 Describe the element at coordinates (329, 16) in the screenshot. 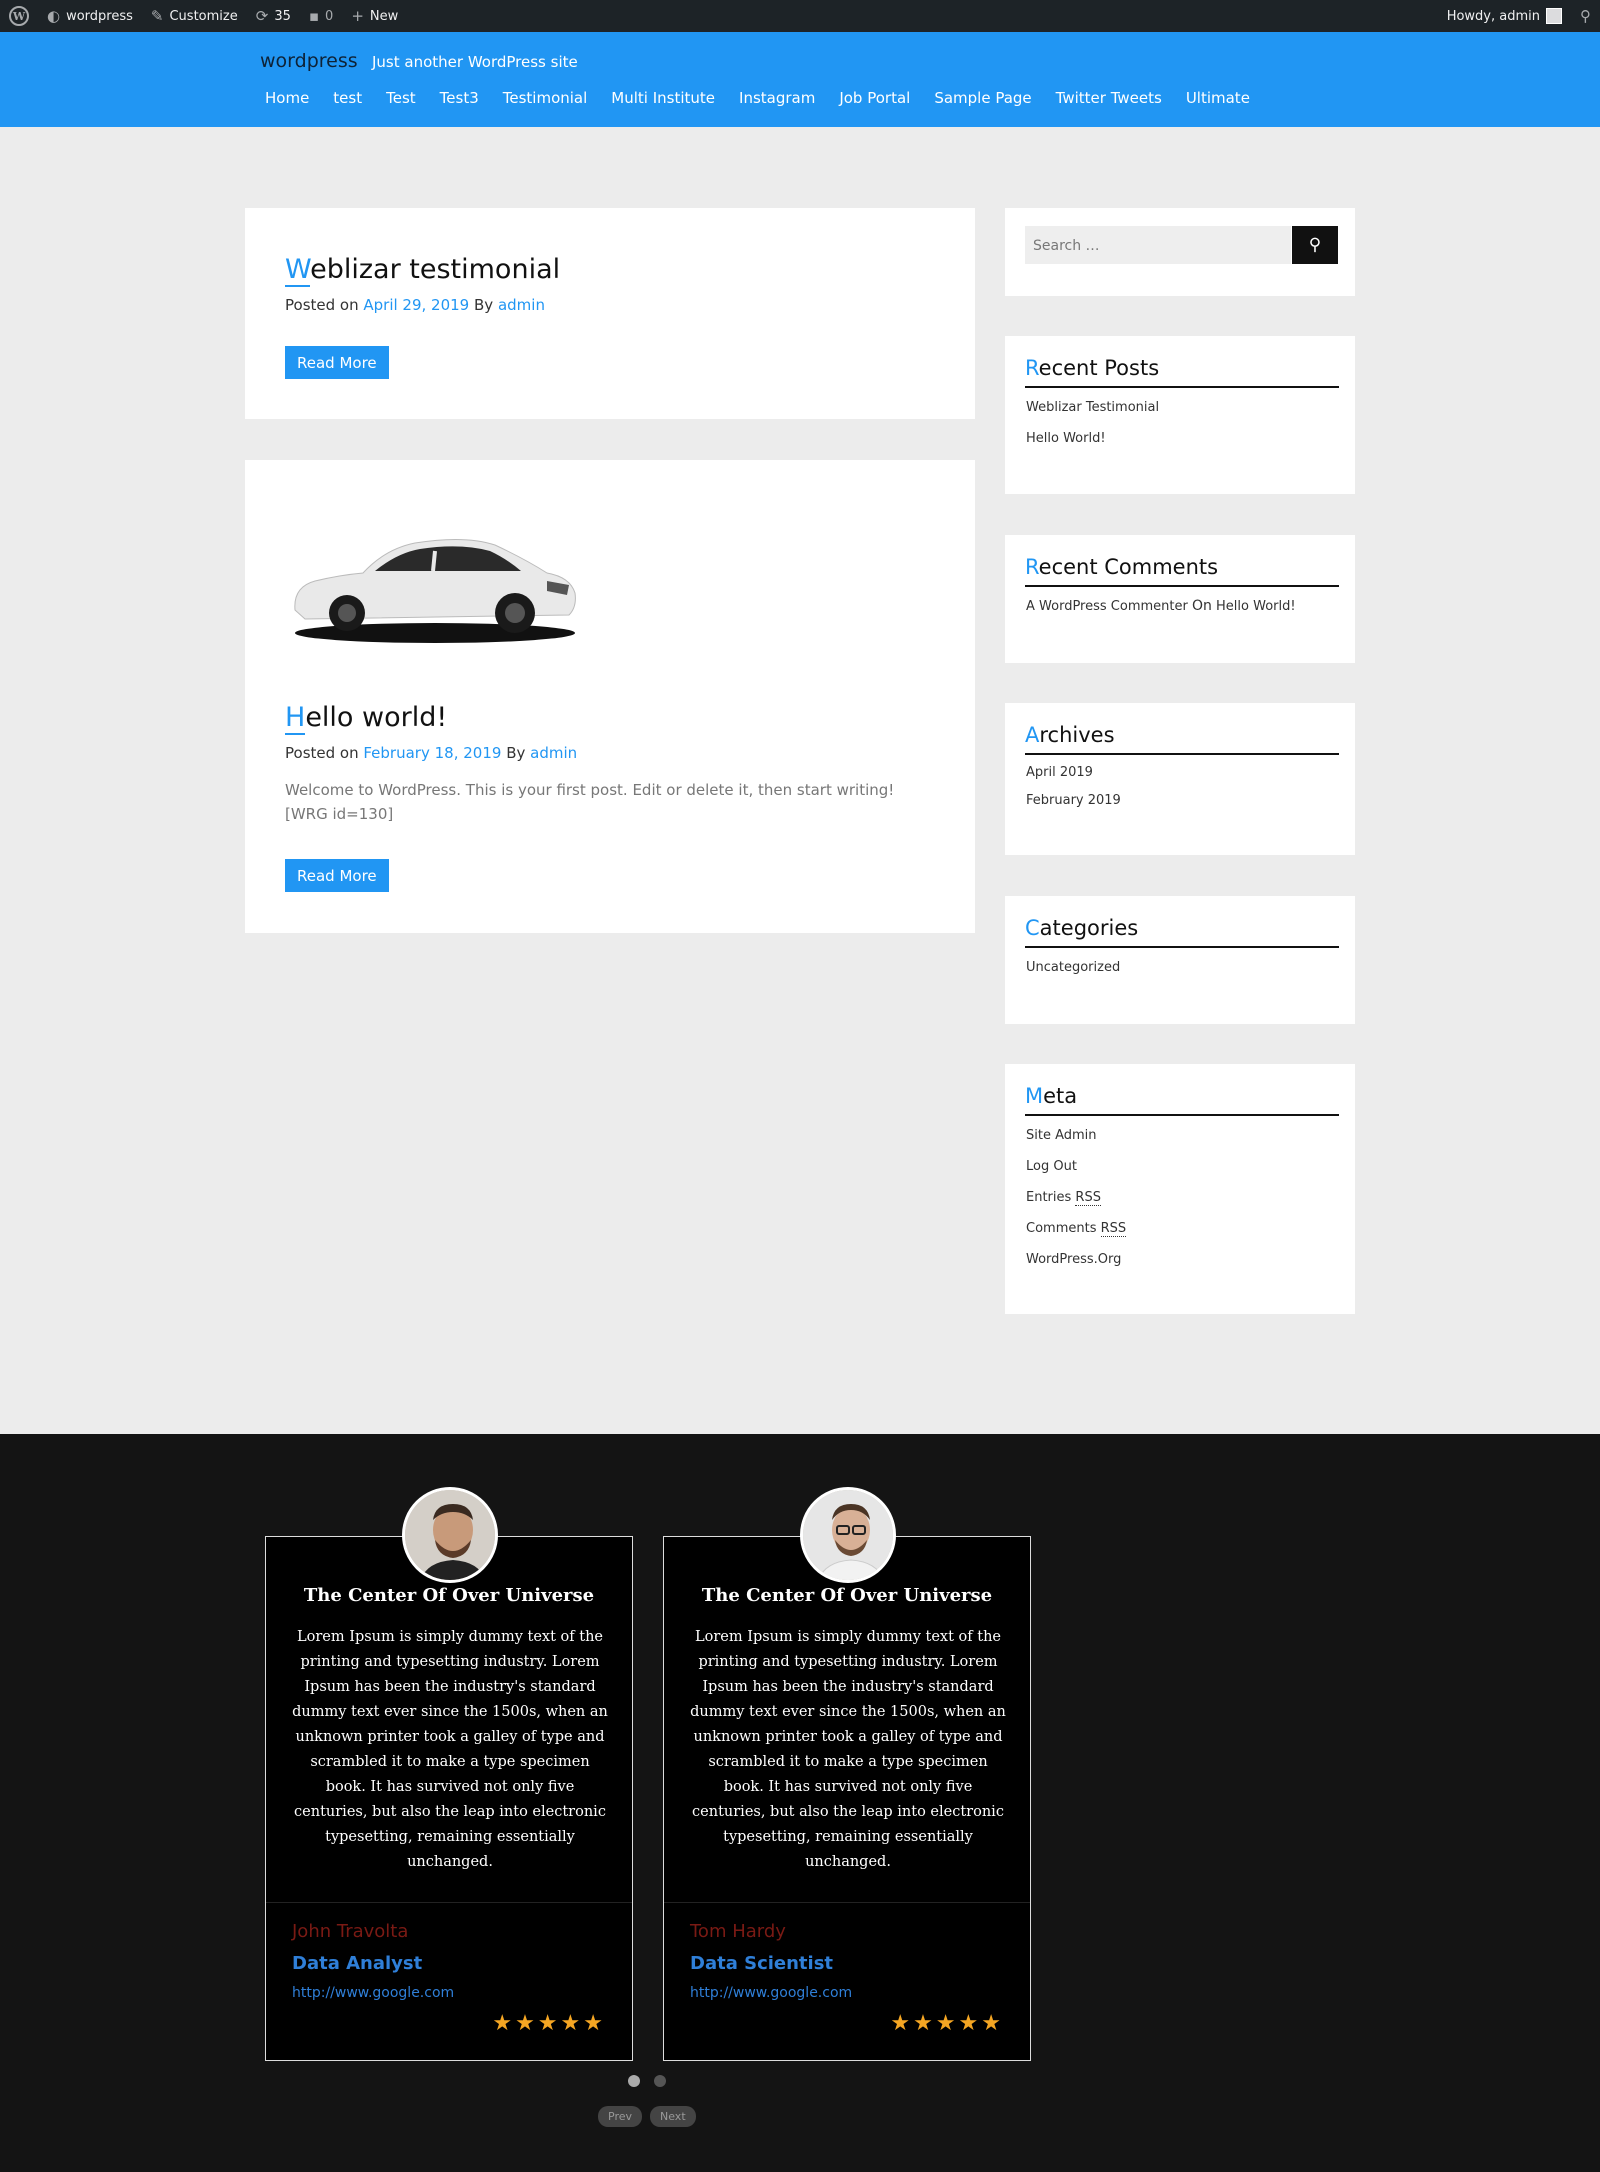

I see `admin-bar-comments-count: 0` at that location.